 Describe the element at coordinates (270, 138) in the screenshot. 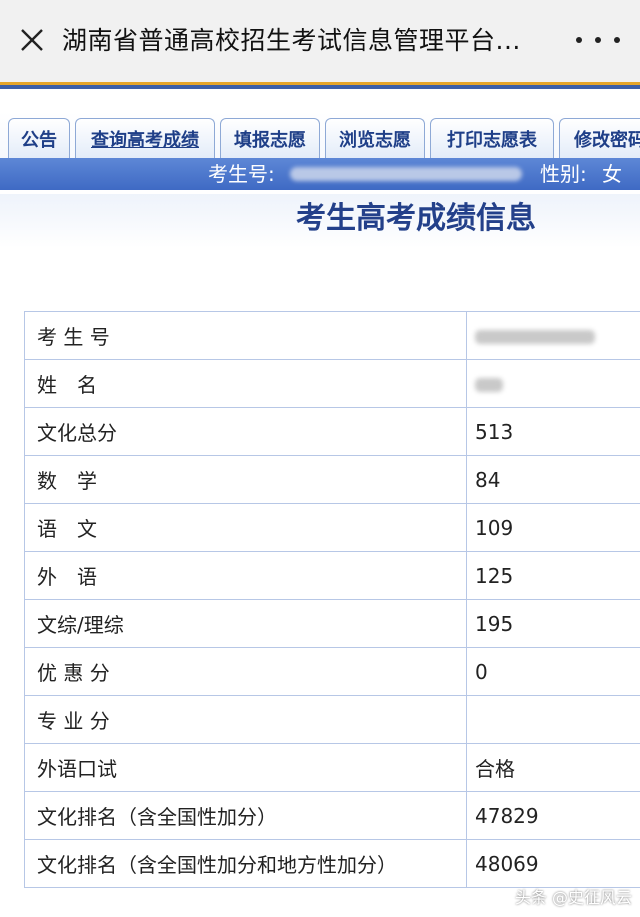

I see `tab-fill-application: 填报志愿` at that location.